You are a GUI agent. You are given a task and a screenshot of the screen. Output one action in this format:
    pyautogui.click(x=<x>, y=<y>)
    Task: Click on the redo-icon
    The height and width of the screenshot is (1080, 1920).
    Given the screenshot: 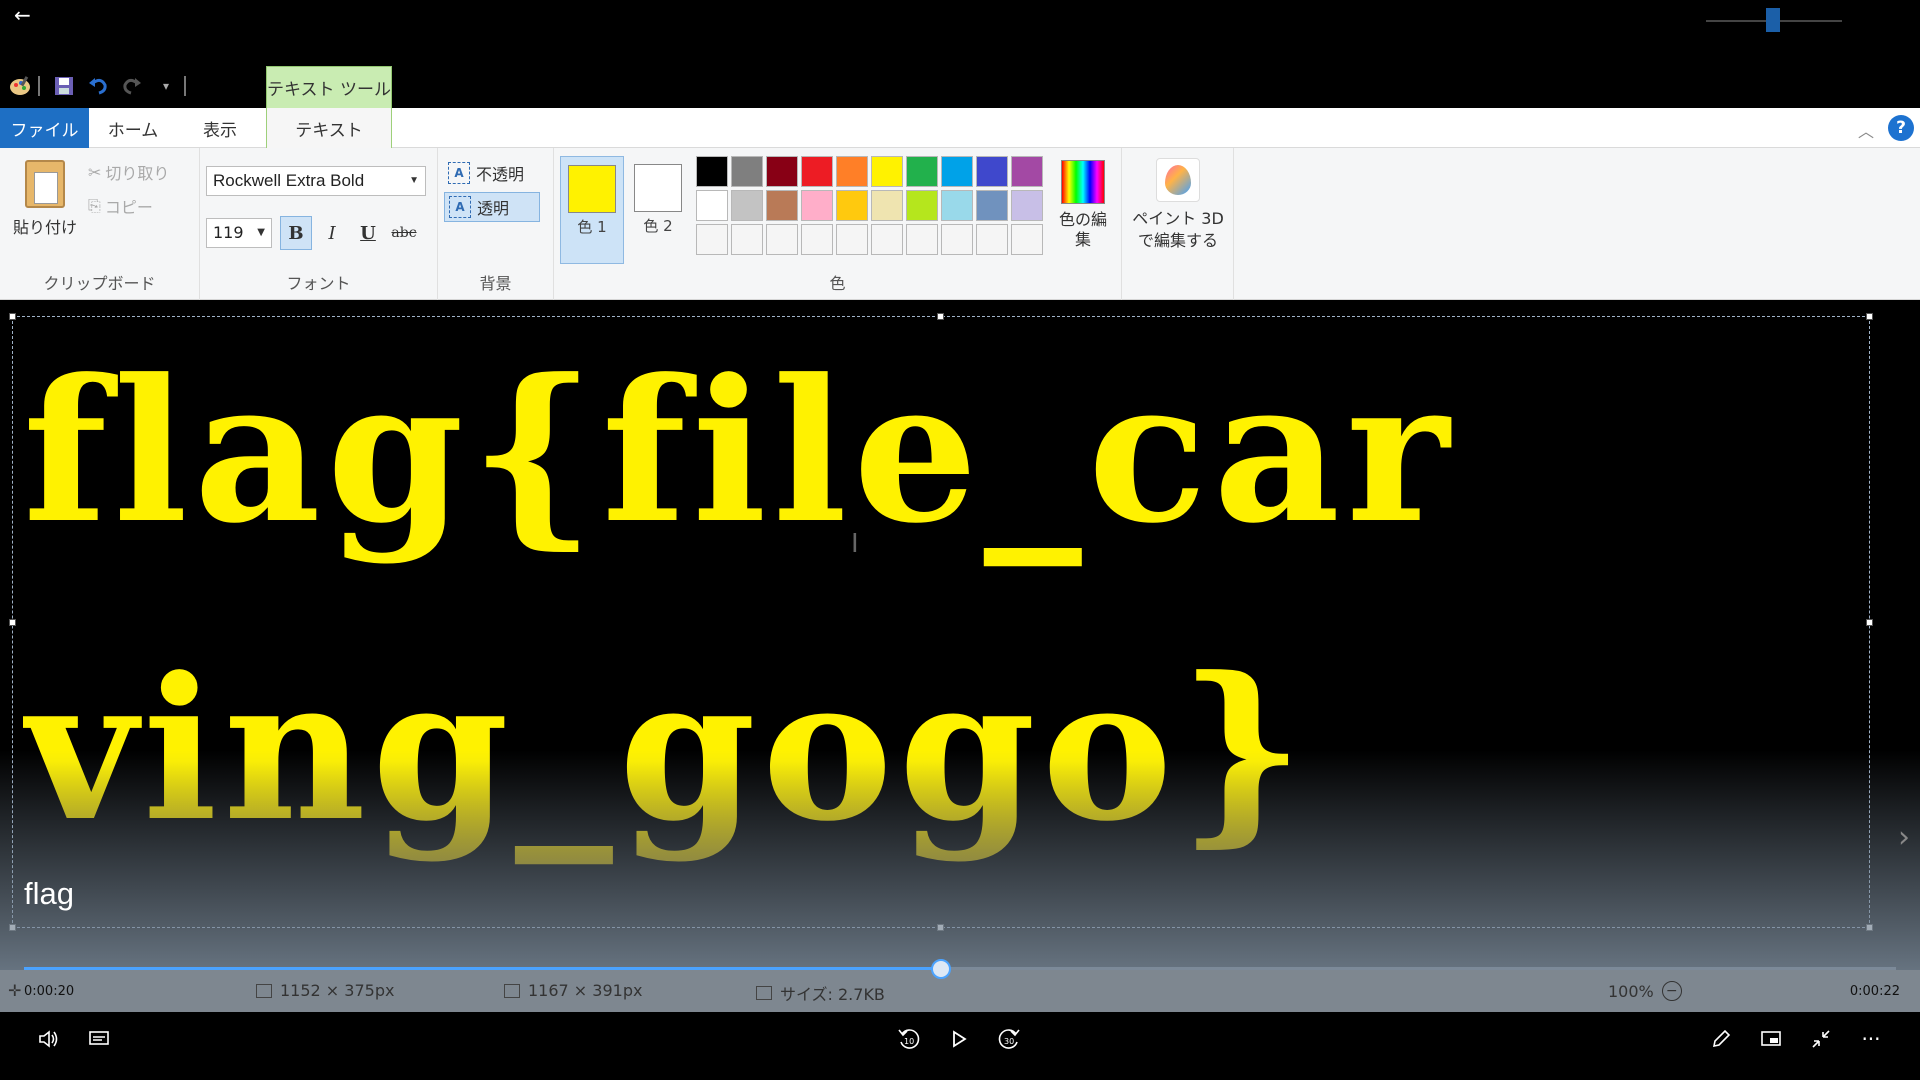 What is the action you would take?
    pyautogui.click(x=132, y=86)
    